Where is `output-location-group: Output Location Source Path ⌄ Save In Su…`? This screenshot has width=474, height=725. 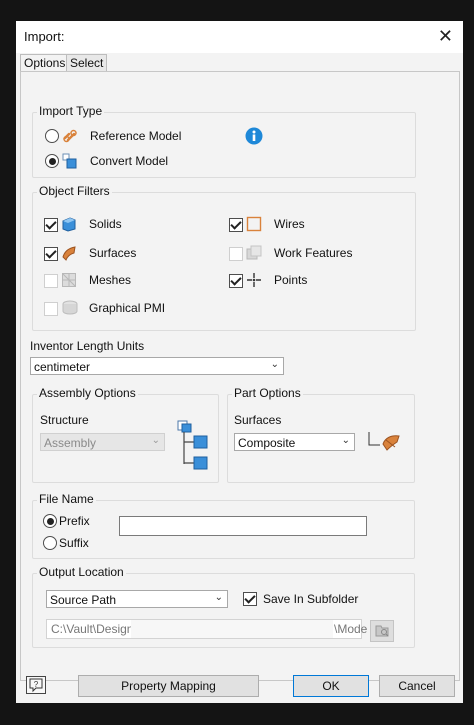 output-location-group: Output Location Source Path ⌄ Save In Su… is located at coordinates (223, 606).